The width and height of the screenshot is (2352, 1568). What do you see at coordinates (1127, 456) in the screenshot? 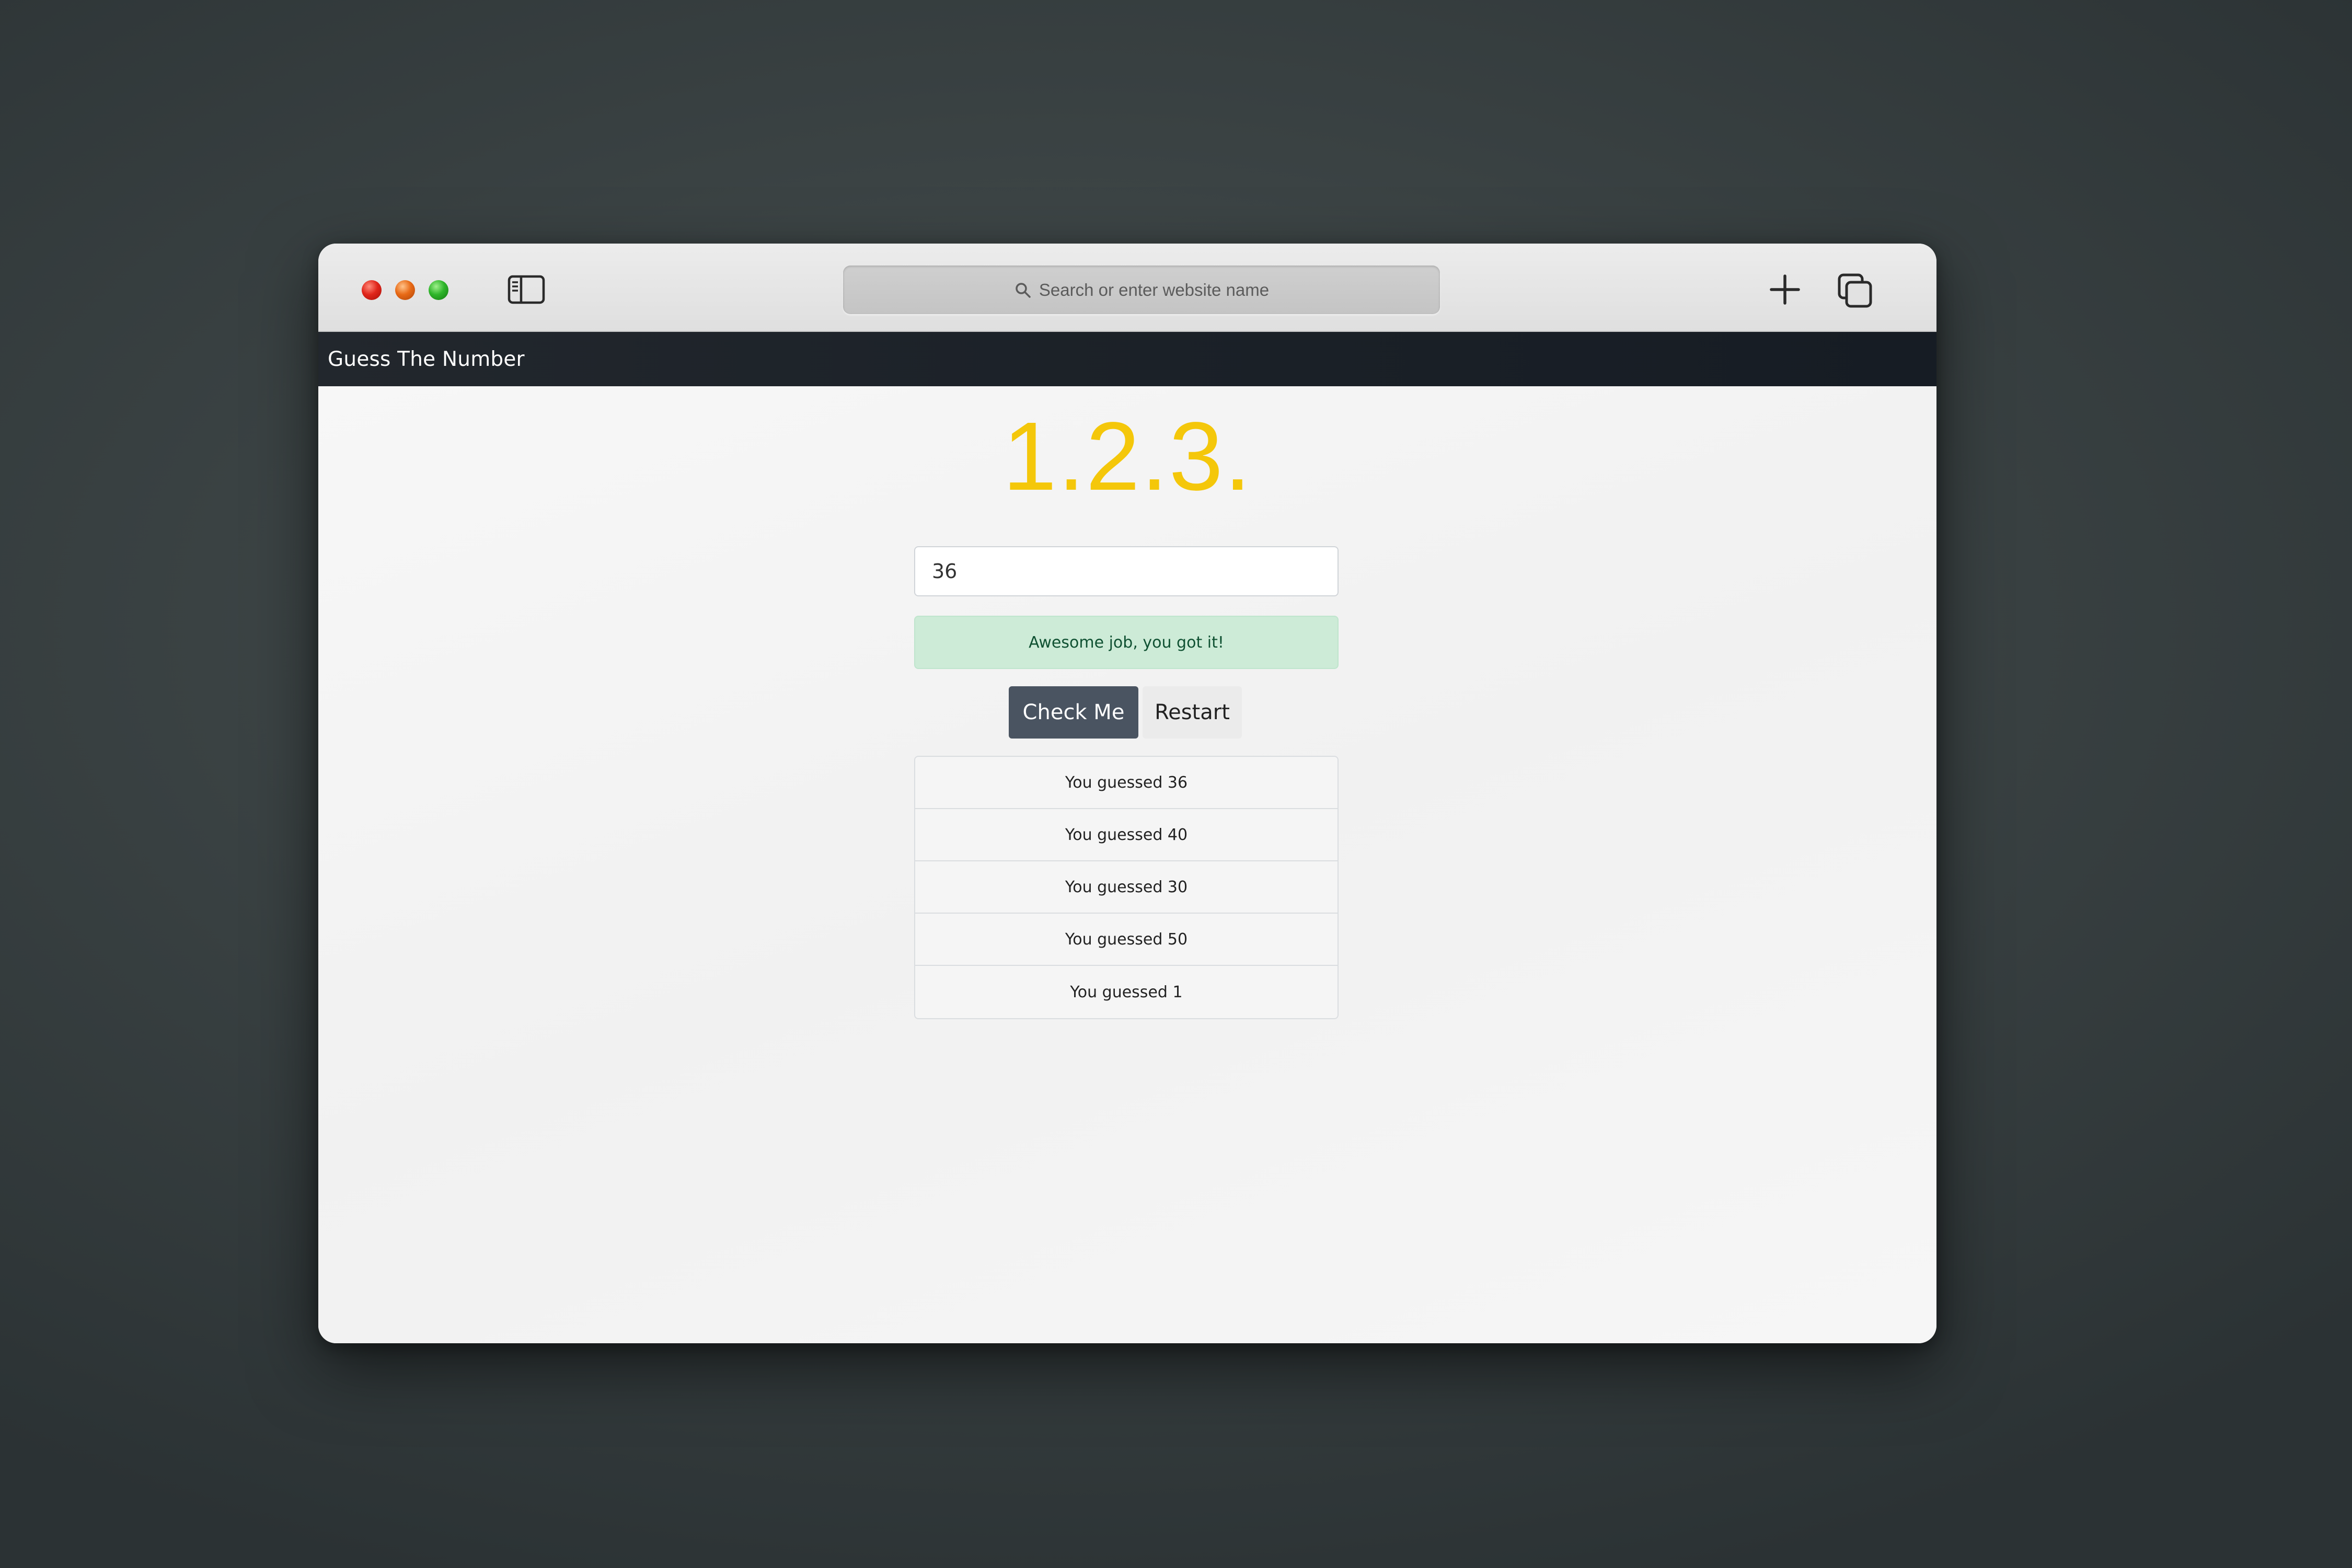
I see `secret-number-display: 1.2.3.` at bounding box center [1127, 456].